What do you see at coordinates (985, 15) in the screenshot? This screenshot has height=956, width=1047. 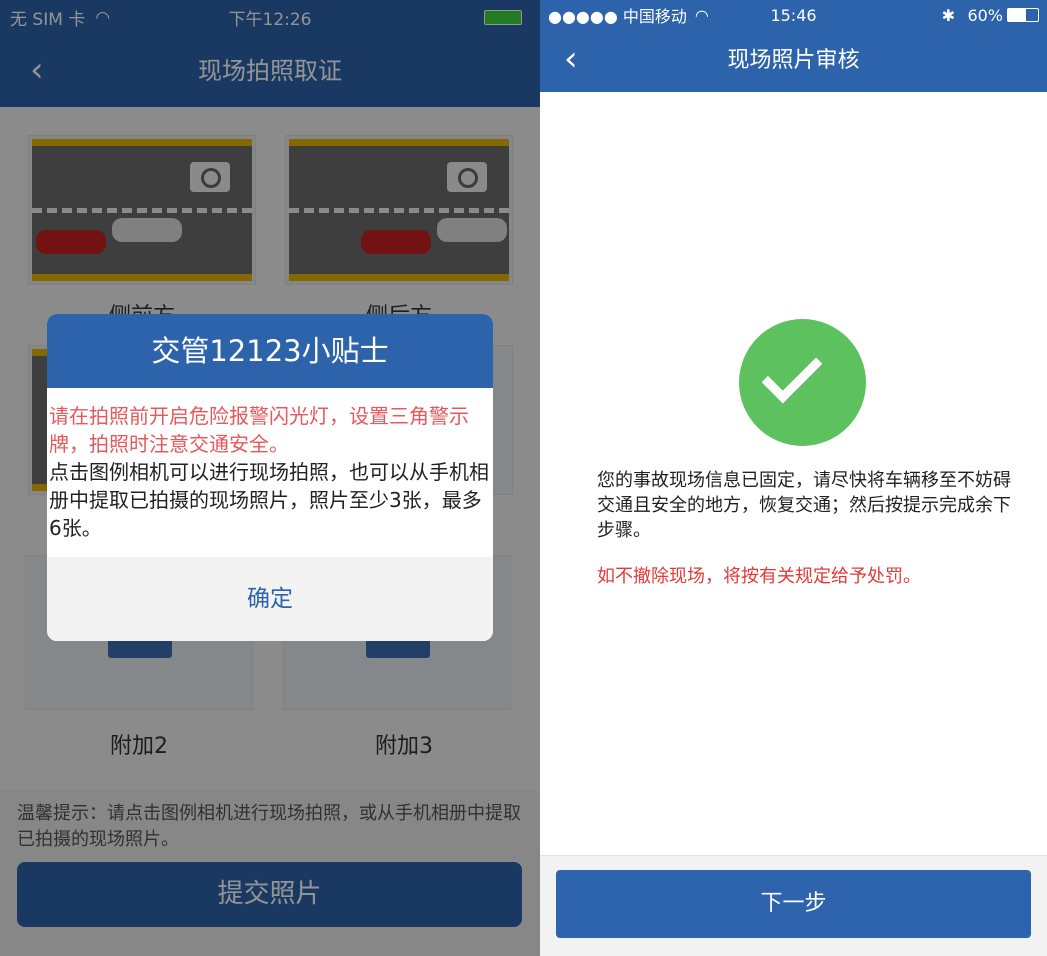 I see `battery-percent: 60%` at bounding box center [985, 15].